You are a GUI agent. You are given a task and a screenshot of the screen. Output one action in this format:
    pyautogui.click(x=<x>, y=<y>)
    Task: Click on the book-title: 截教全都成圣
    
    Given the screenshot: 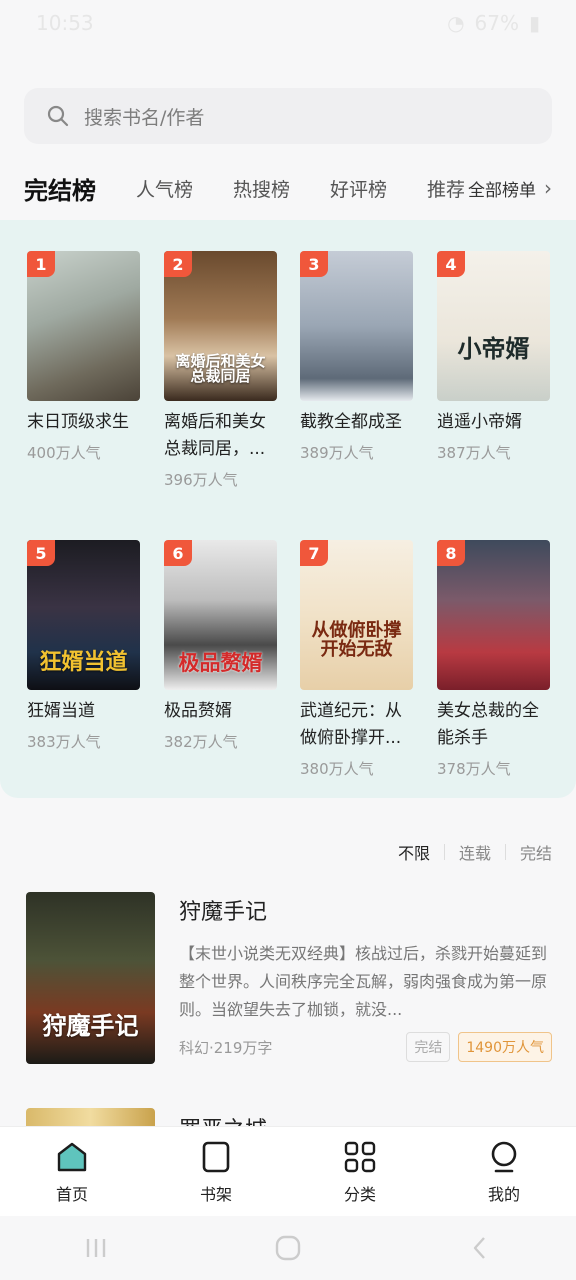 What is the action you would take?
    pyautogui.click(x=351, y=422)
    